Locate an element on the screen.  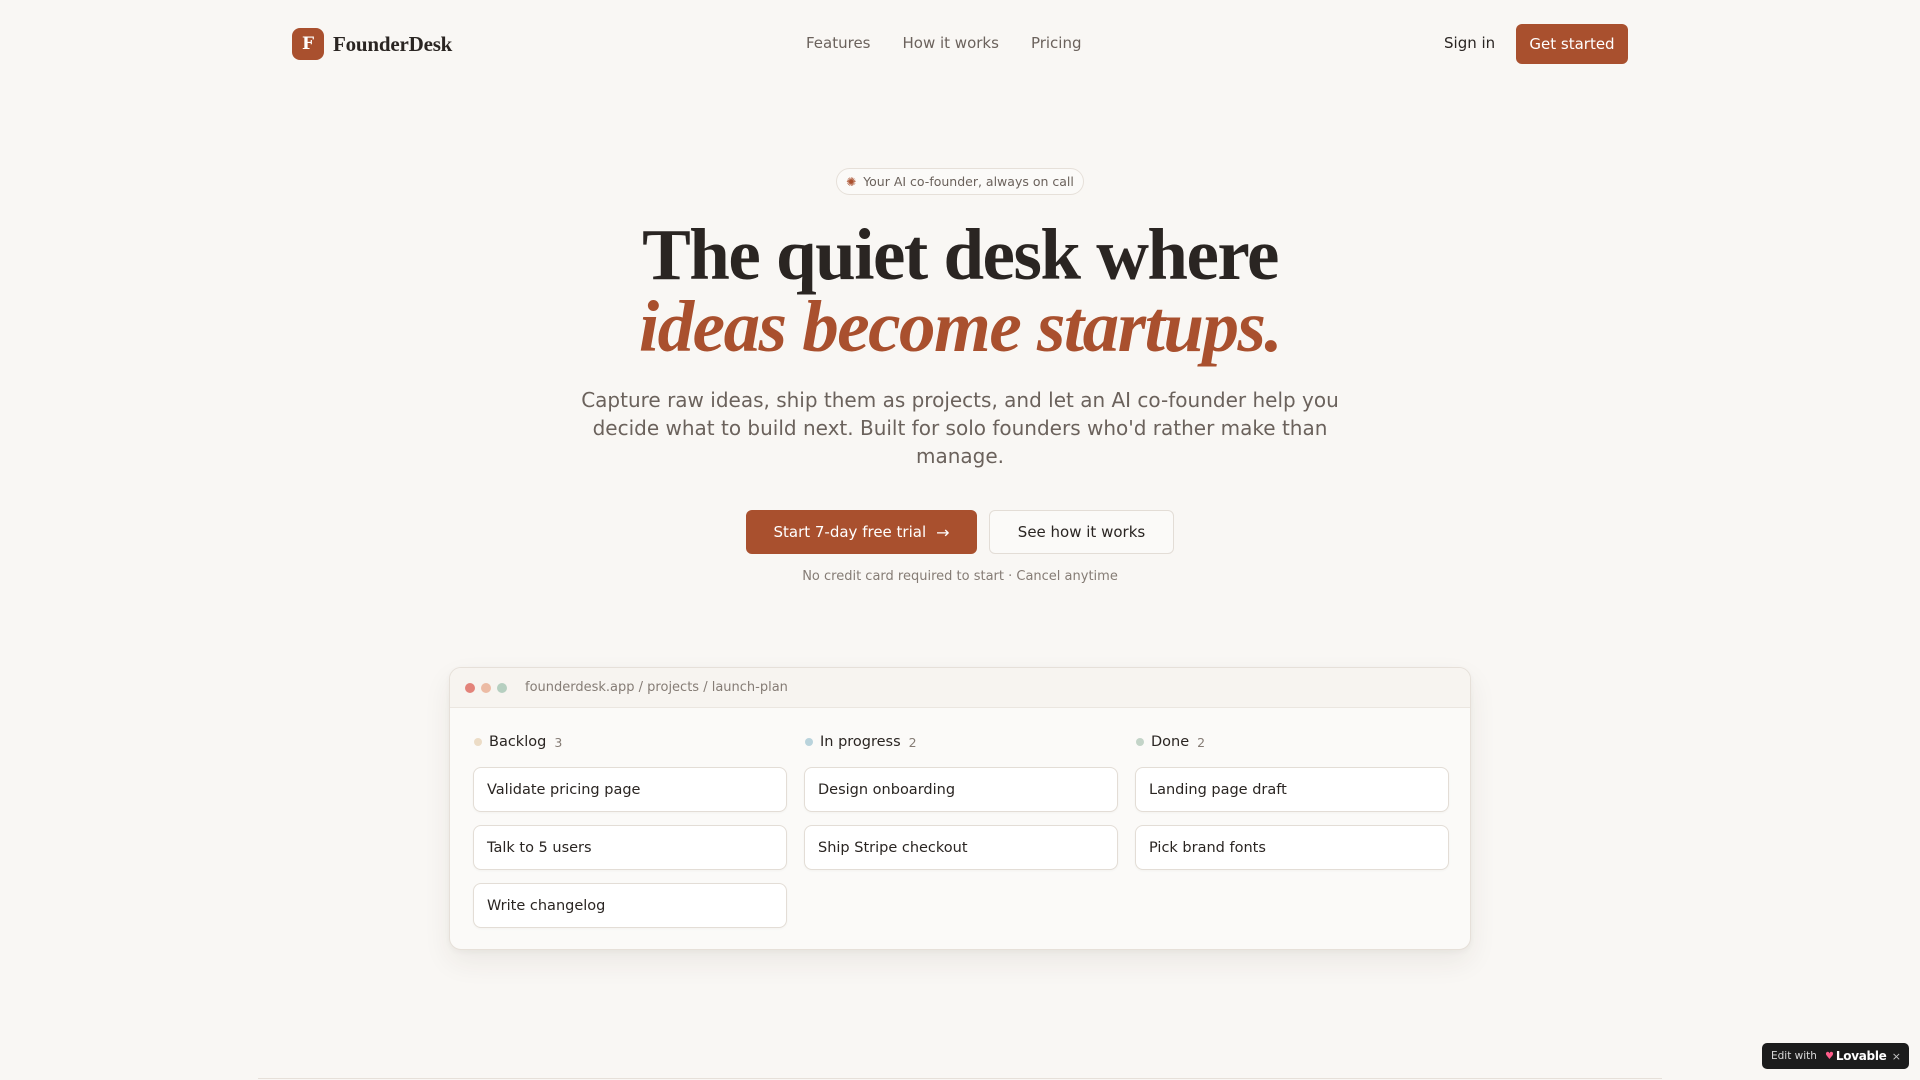
task-card: Write changelog is located at coordinates (630, 905).